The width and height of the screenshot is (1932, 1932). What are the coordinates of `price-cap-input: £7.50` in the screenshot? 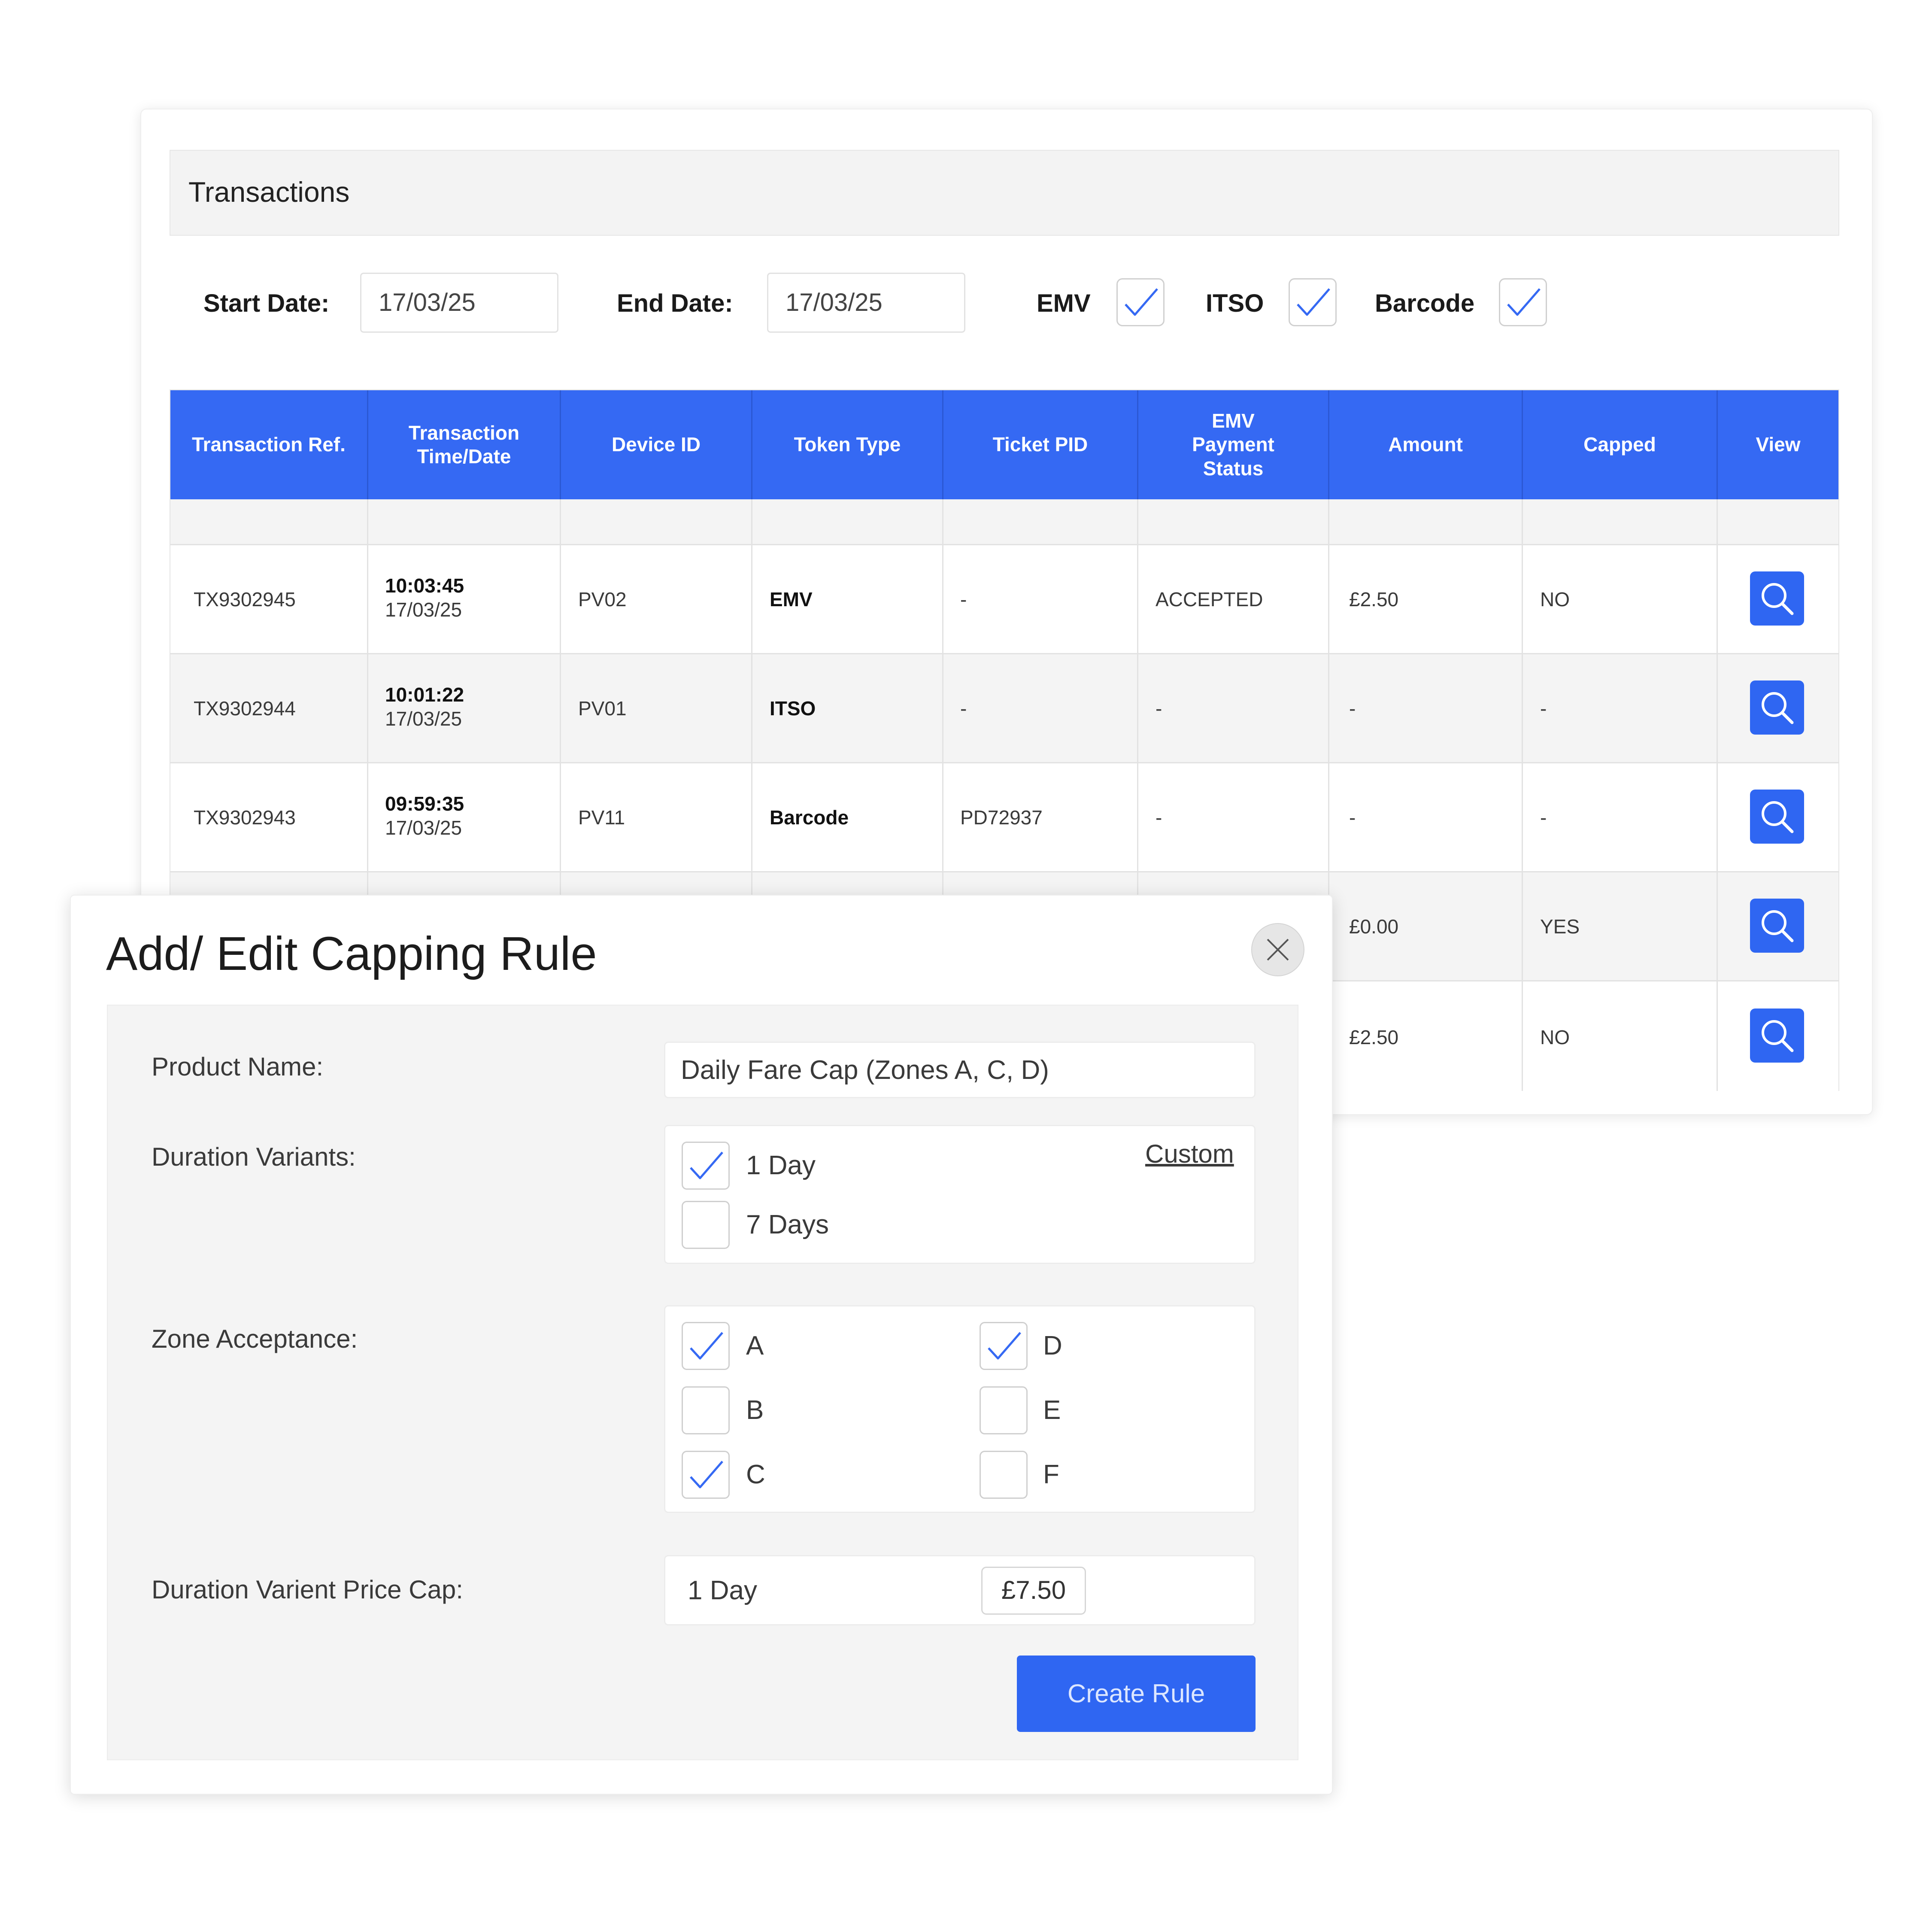 It's located at (1033, 1591).